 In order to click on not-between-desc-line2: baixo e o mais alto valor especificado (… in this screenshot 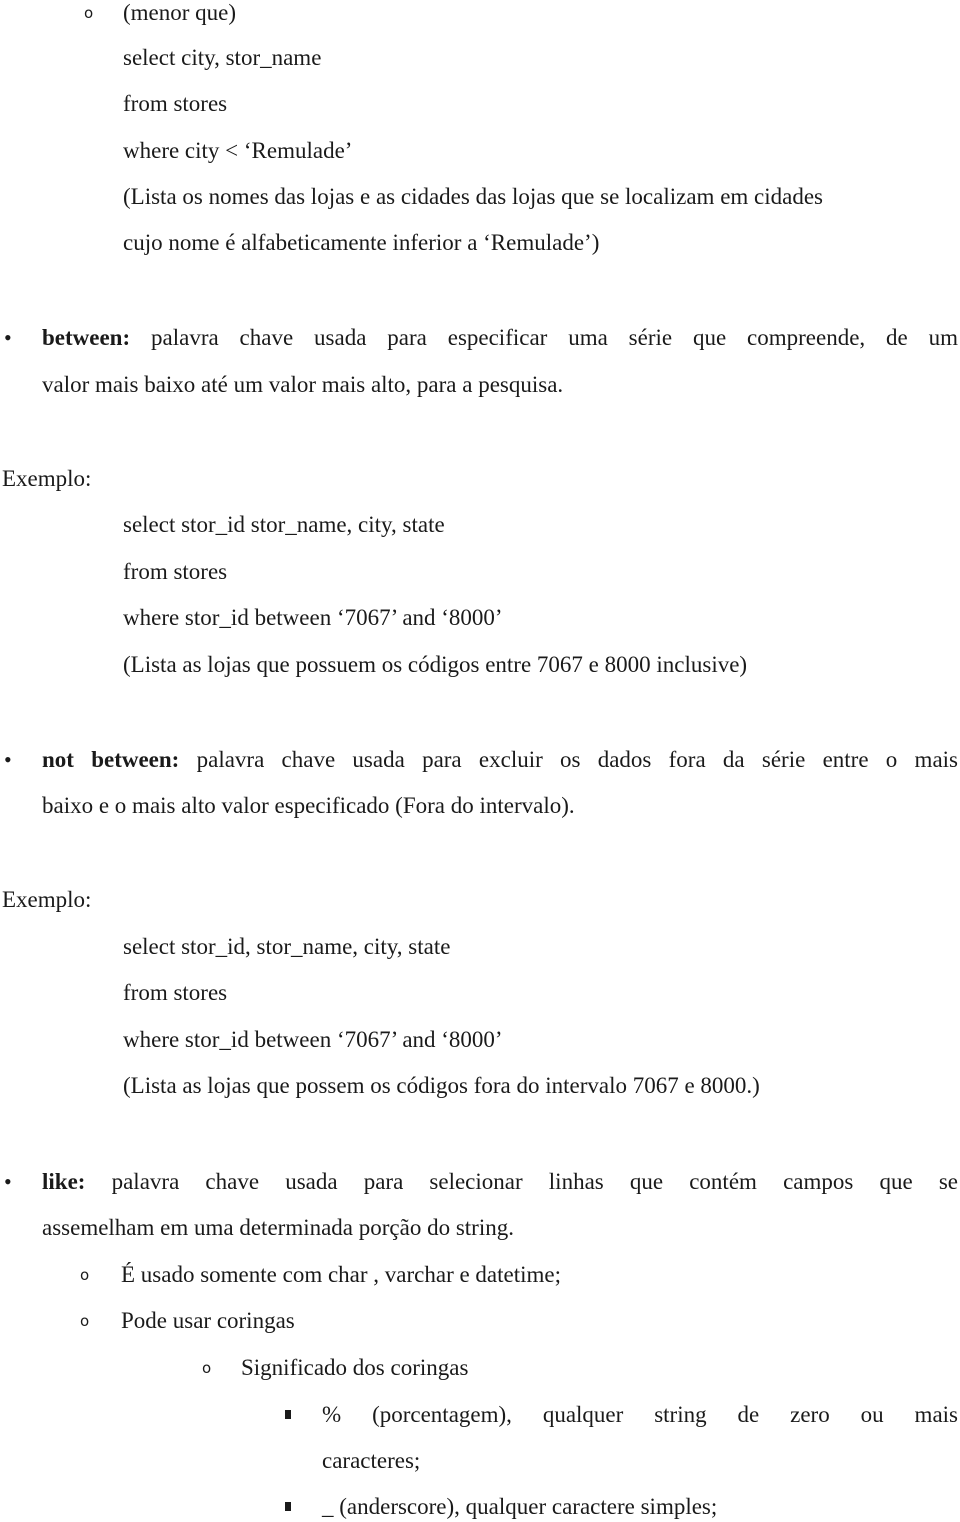, I will do `click(308, 805)`.